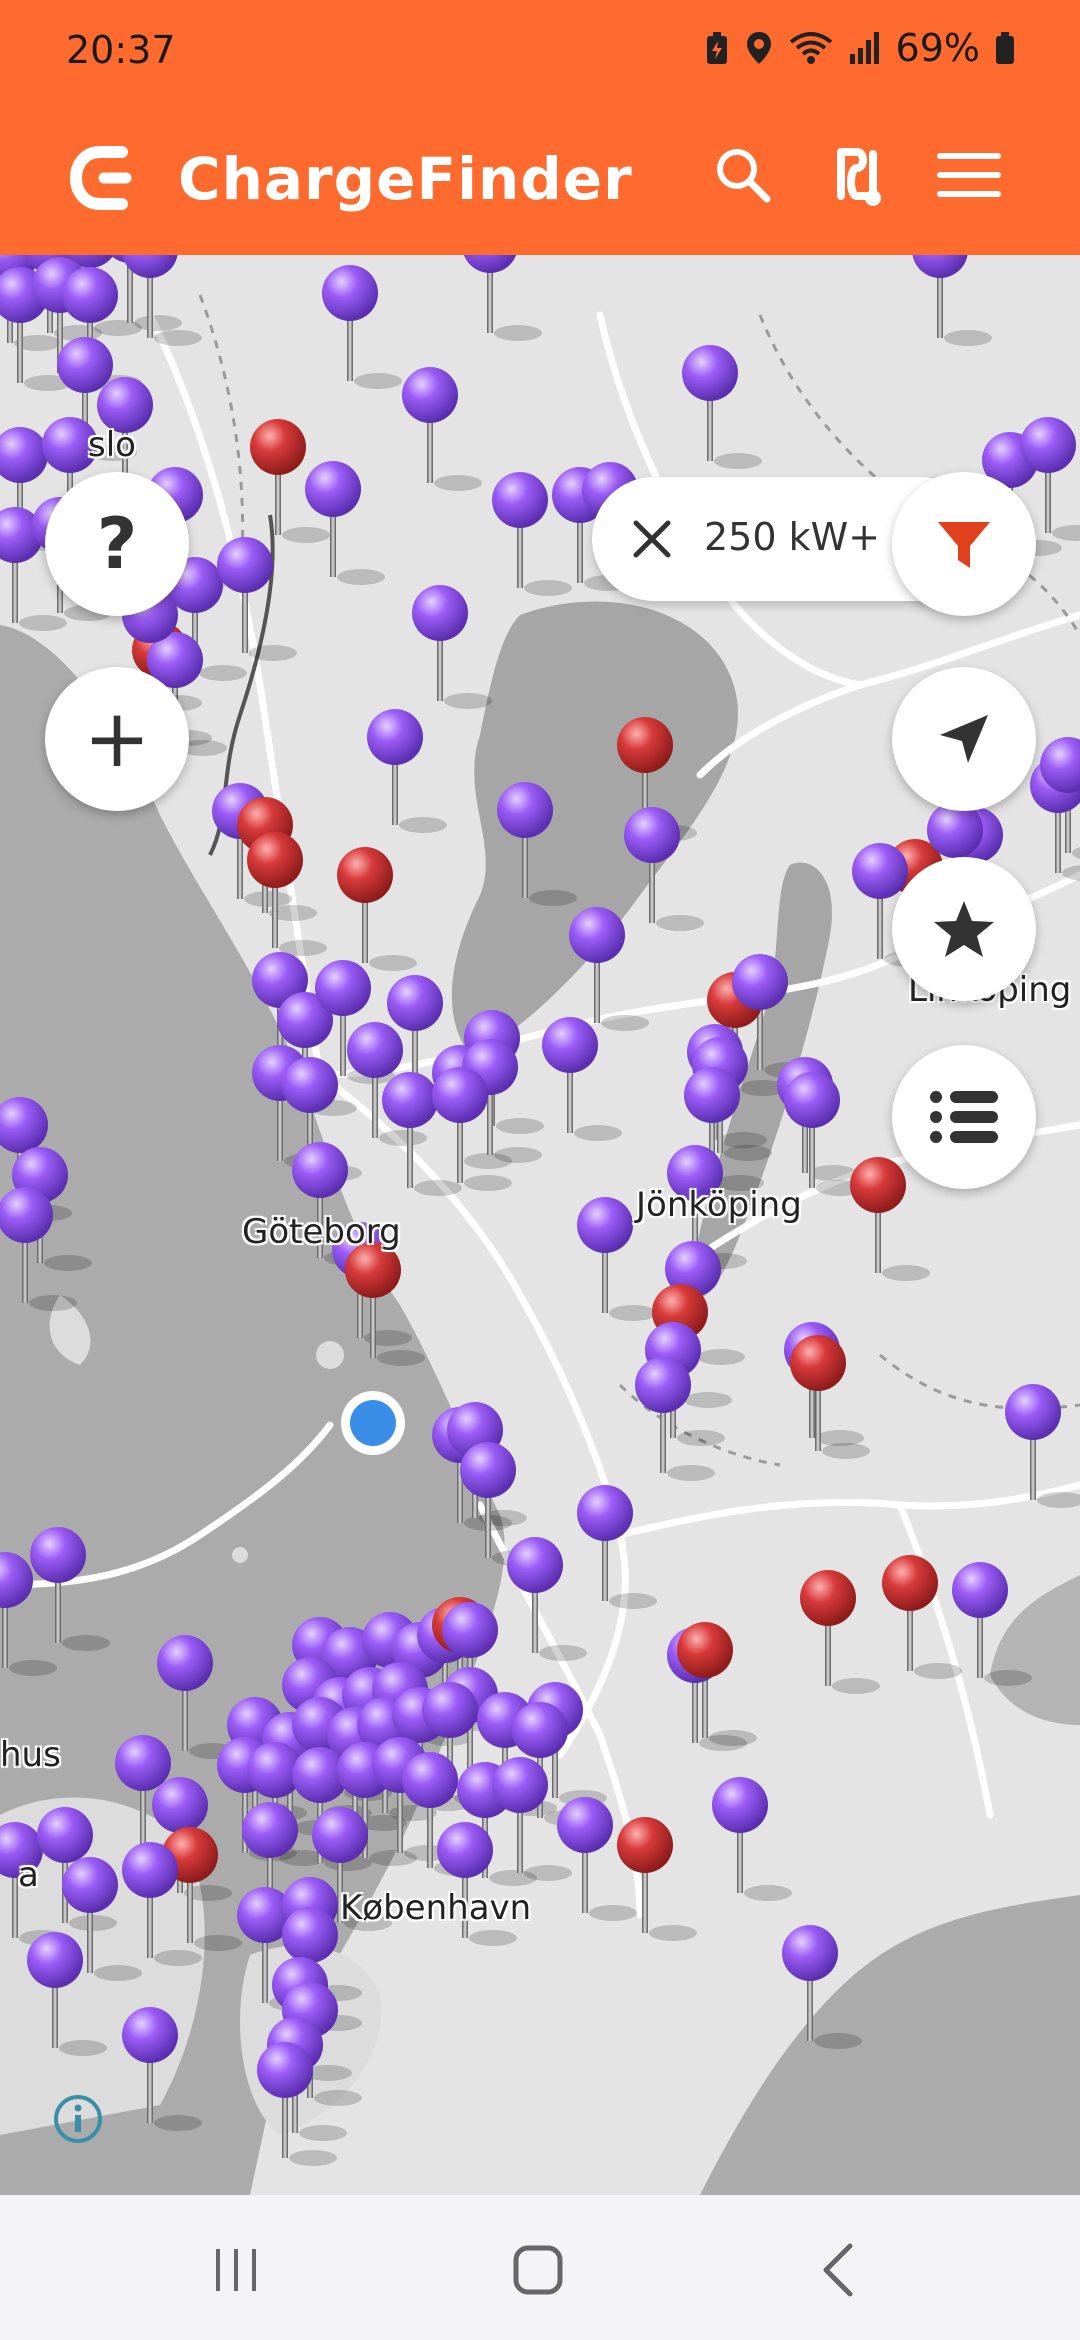  Describe the element at coordinates (78, 2119) in the screenshot. I see `info-icon` at that location.